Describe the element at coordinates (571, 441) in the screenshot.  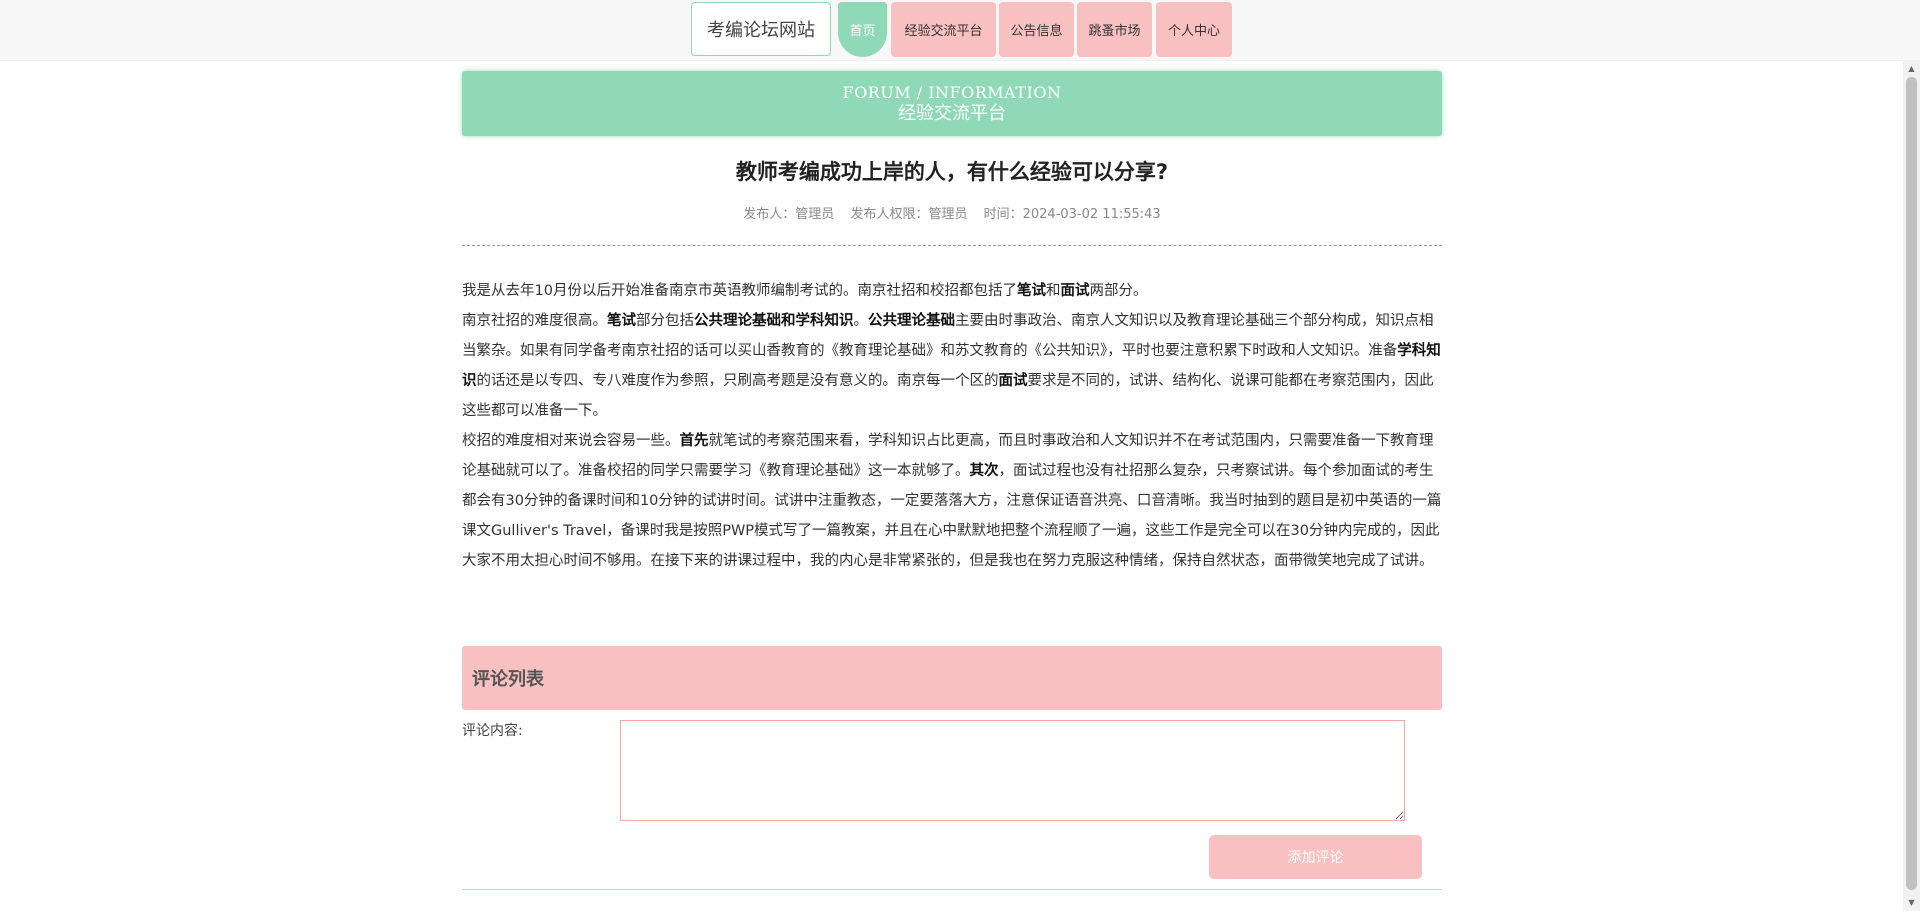
I see `text-span: 校招的难度相对来说会容易一些。` at that location.